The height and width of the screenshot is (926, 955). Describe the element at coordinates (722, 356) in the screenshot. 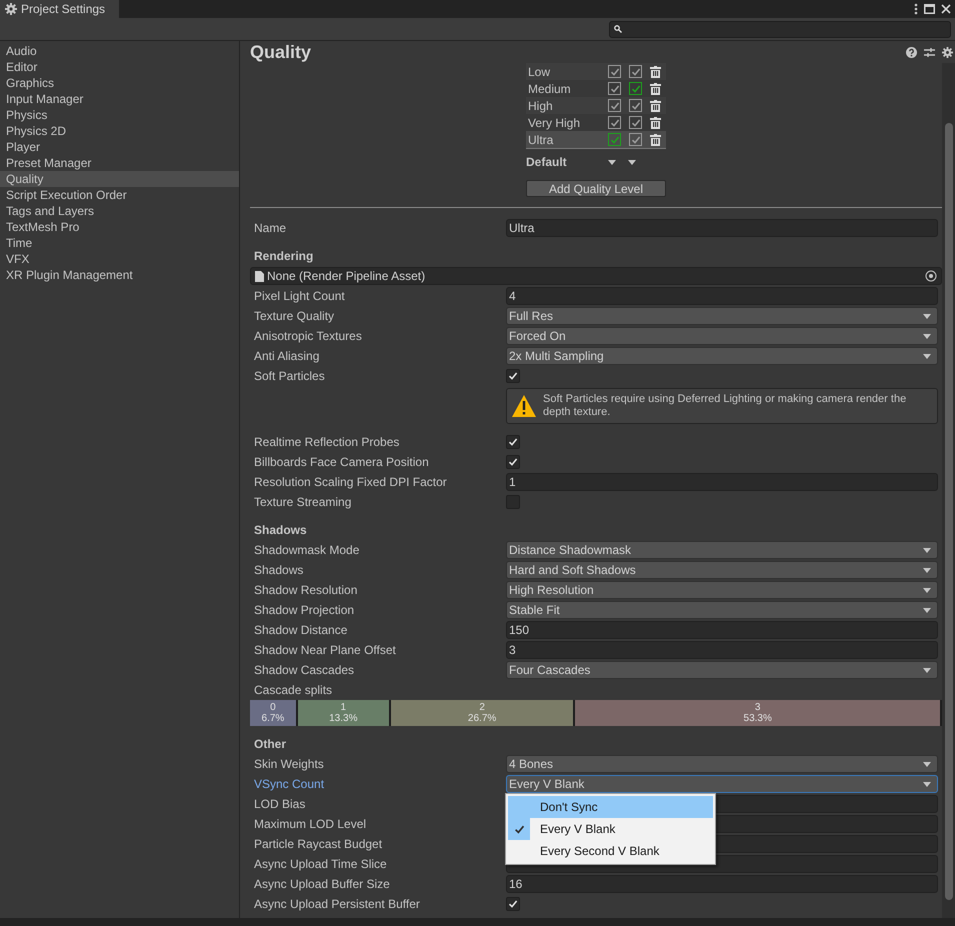

I see `dropdown: 2x Multi Sampling` at that location.